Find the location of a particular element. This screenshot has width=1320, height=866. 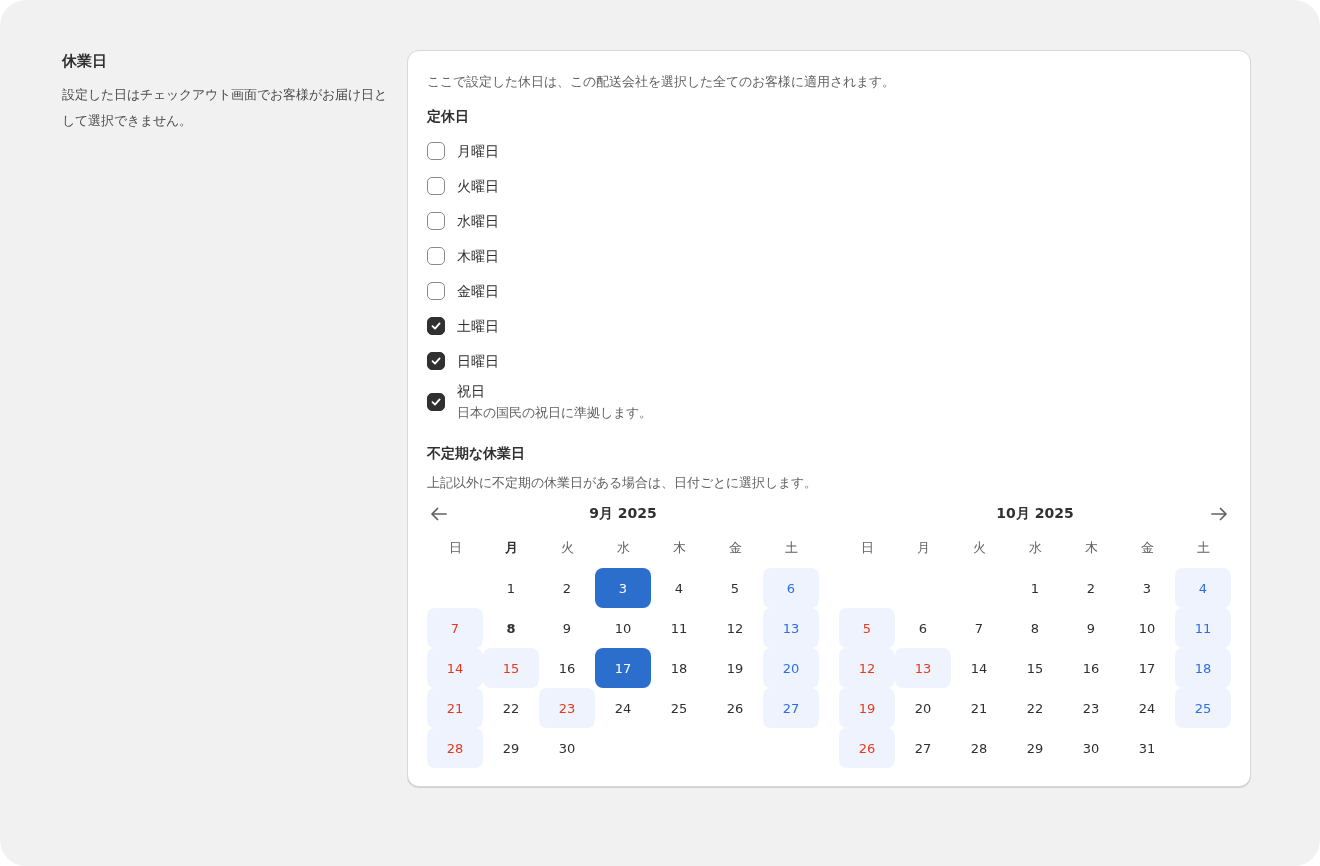

checkbox-label: 火曜日 is located at coordinates (478, 186).